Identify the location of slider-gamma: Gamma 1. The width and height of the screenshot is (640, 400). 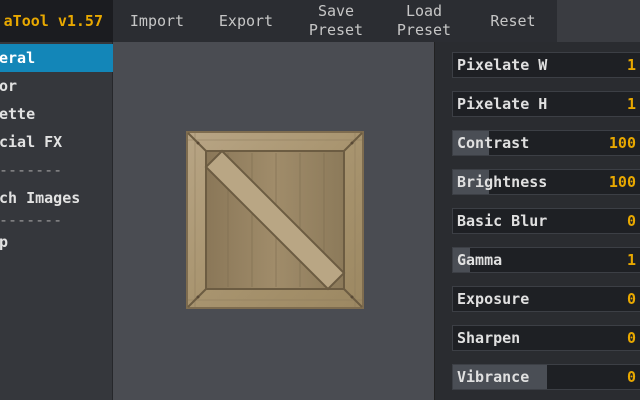
(546, 260).